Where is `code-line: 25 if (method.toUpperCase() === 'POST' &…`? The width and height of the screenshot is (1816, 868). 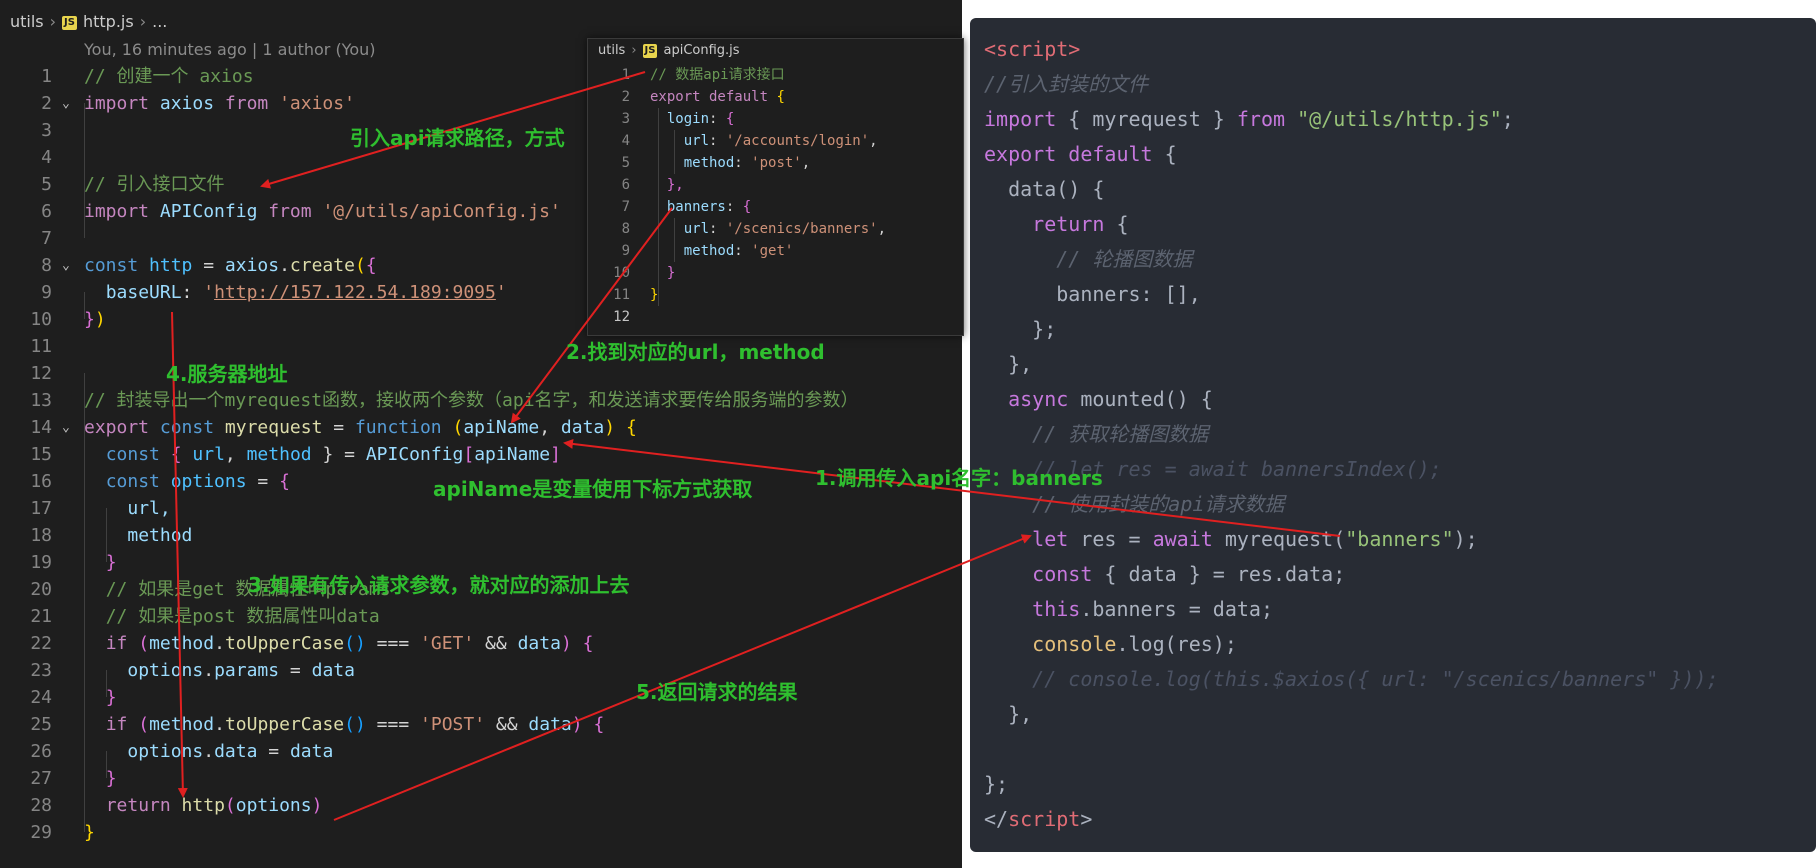
code-line: 25 if (method.toUpperCase() === 'POST' &… is located at coordinates (302, 724).